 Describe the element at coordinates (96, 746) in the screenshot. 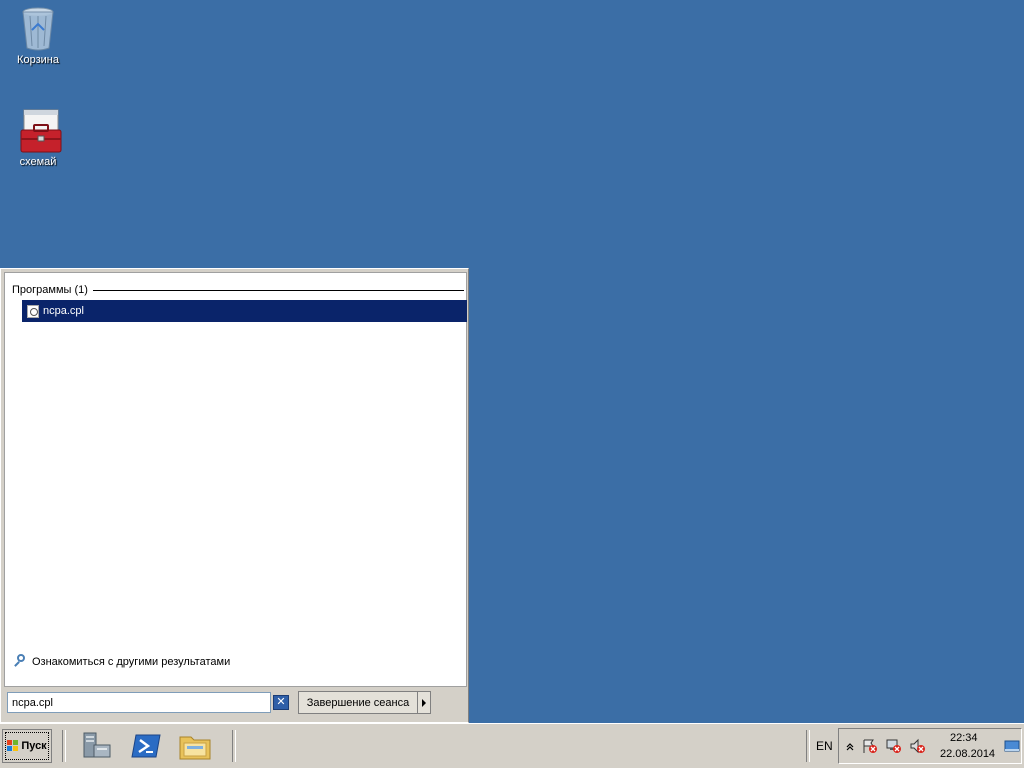

I see `server-manager-icon` at that location.